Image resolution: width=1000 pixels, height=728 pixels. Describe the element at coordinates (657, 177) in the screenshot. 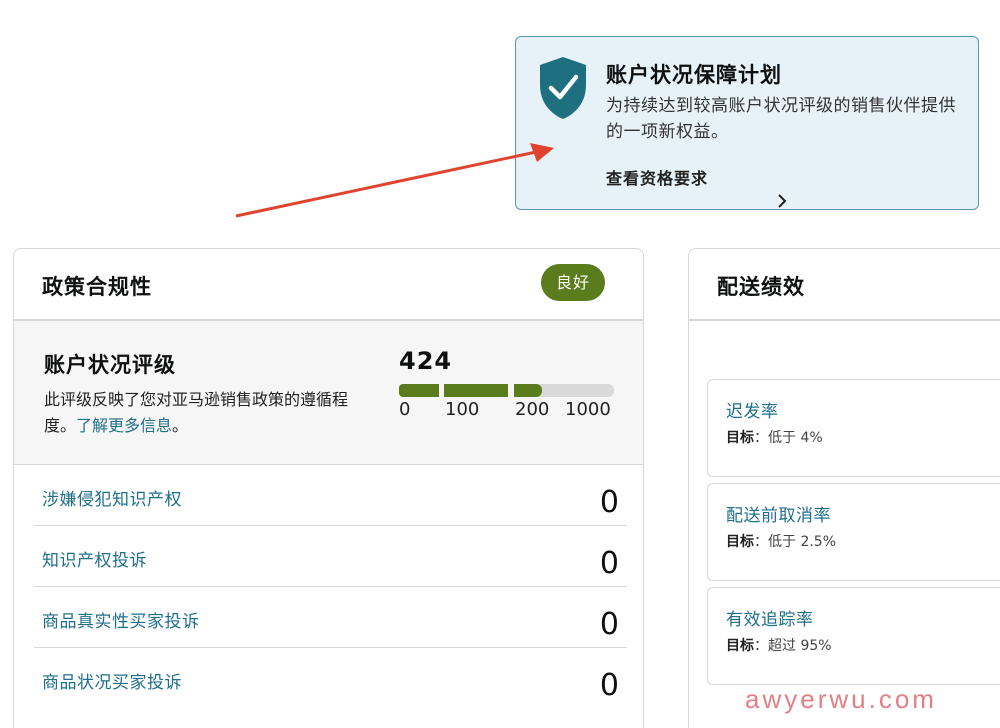

I see `view-eligibility-link: 查看资格要求` at that location.